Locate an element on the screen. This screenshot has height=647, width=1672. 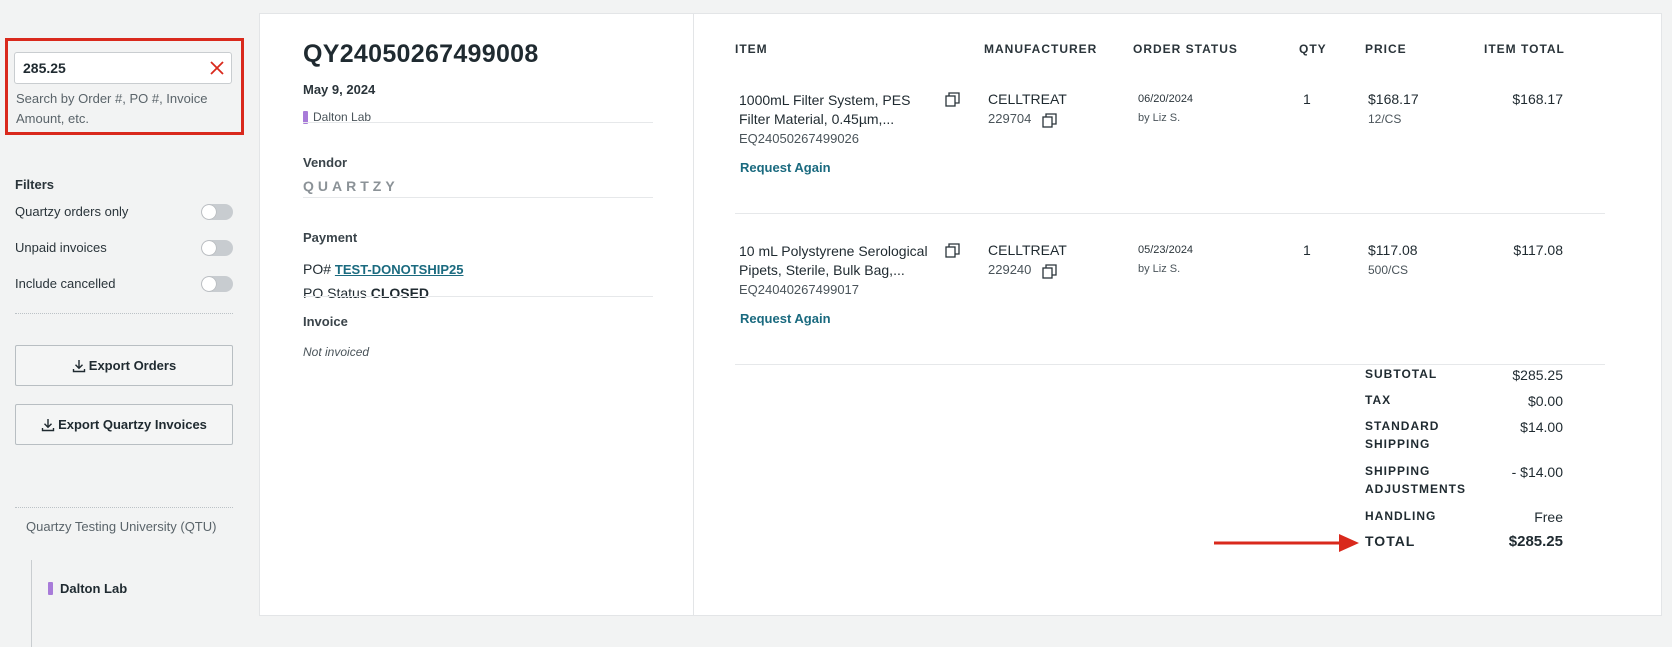
shipping-adjustments-value: - $14.00 is located at coordinates (1537, 472).